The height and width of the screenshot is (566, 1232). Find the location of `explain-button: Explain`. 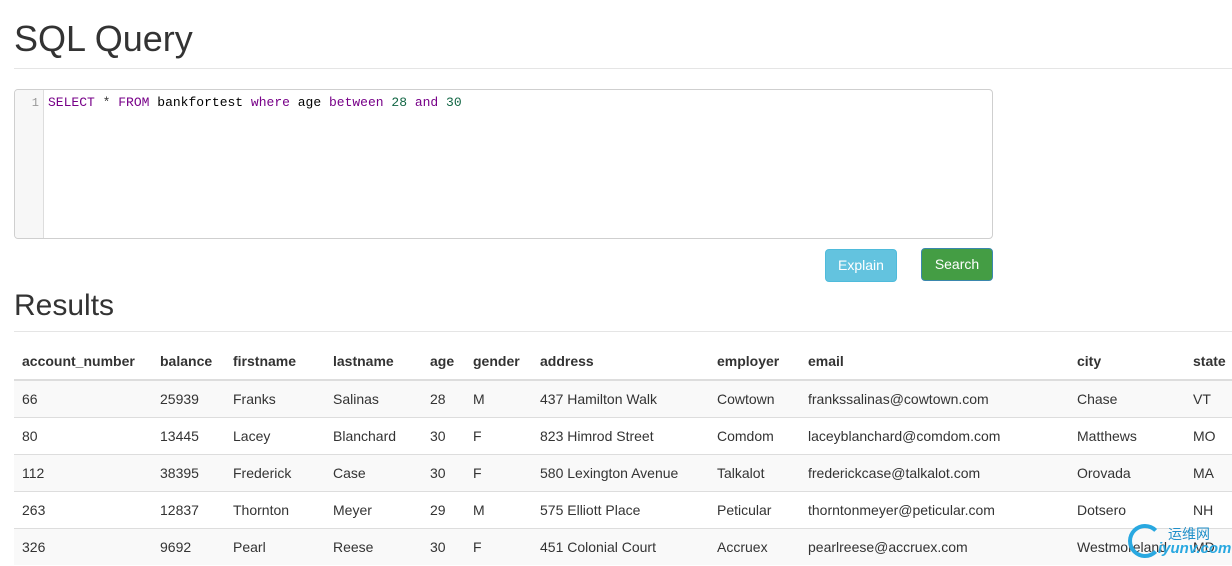

explain-button: Explain is located at coordinates (861, 265).